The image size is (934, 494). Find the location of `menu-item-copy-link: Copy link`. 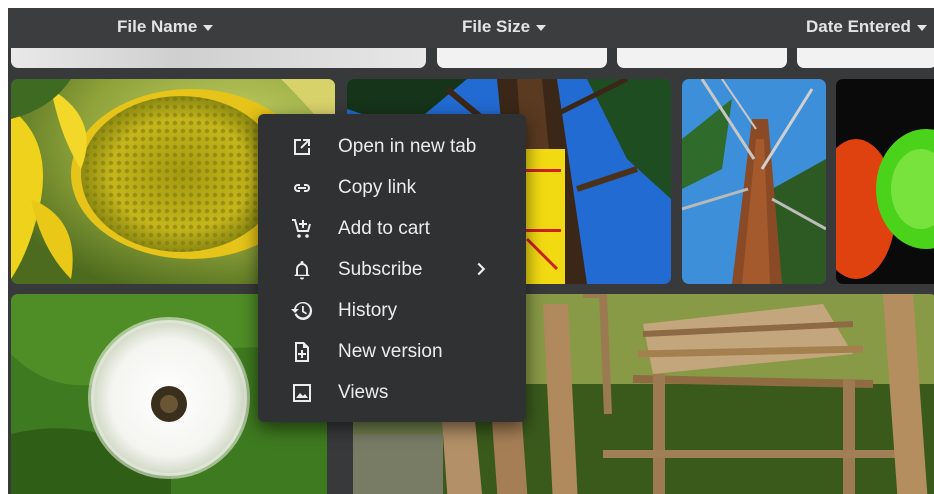

menu-item-copy-link: Copy link is located at coordinates (392, 187).